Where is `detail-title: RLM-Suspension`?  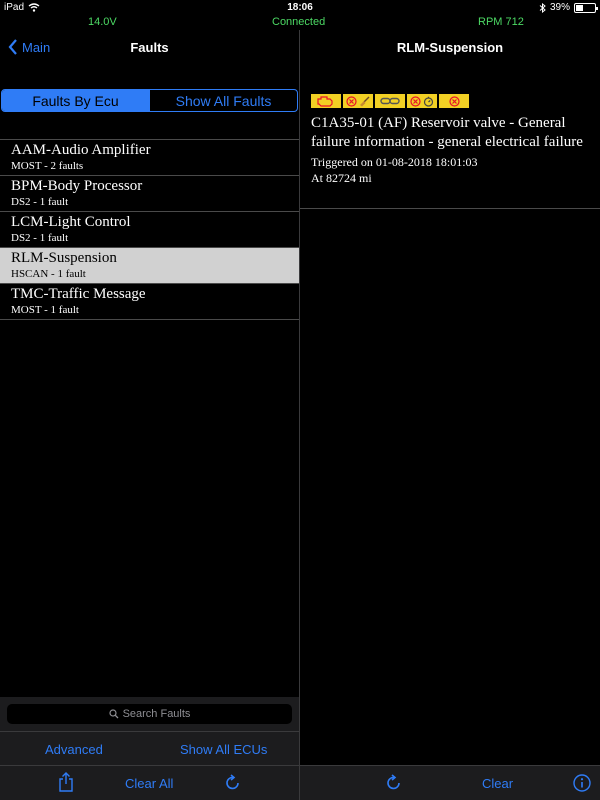
detail-title: RLM-Suspension is located at coordinates (450, 47).